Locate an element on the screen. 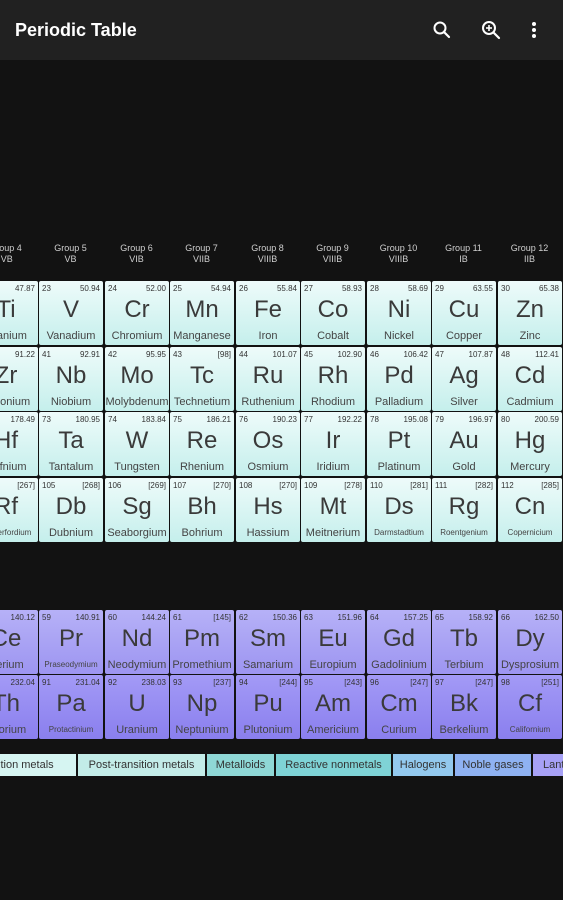 This screenshot has height=900, width=563. element-number: 95 is located at coordinates (308, 682).